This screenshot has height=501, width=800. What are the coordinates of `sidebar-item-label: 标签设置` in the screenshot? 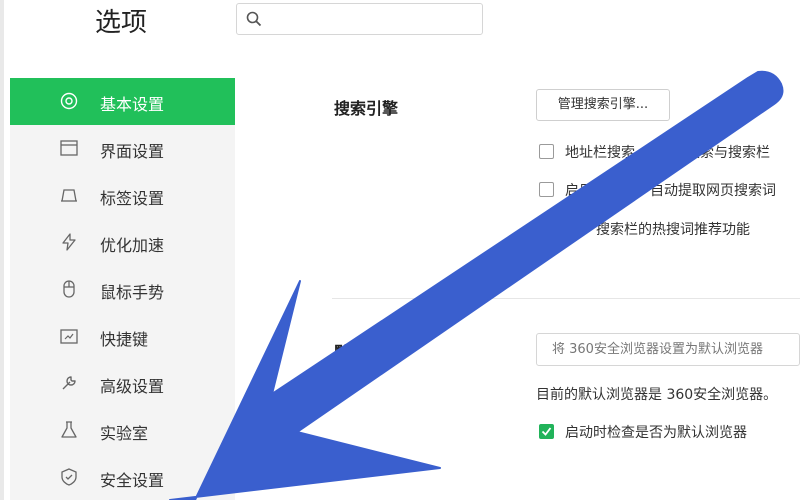 It's located at (132, 198).